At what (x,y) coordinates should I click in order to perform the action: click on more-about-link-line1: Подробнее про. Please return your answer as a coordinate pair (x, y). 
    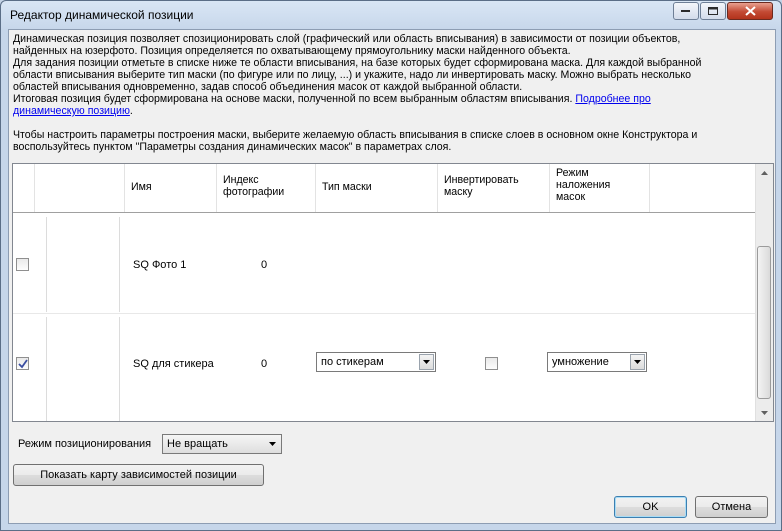
    Looking at the image, I should click on (613, 99).